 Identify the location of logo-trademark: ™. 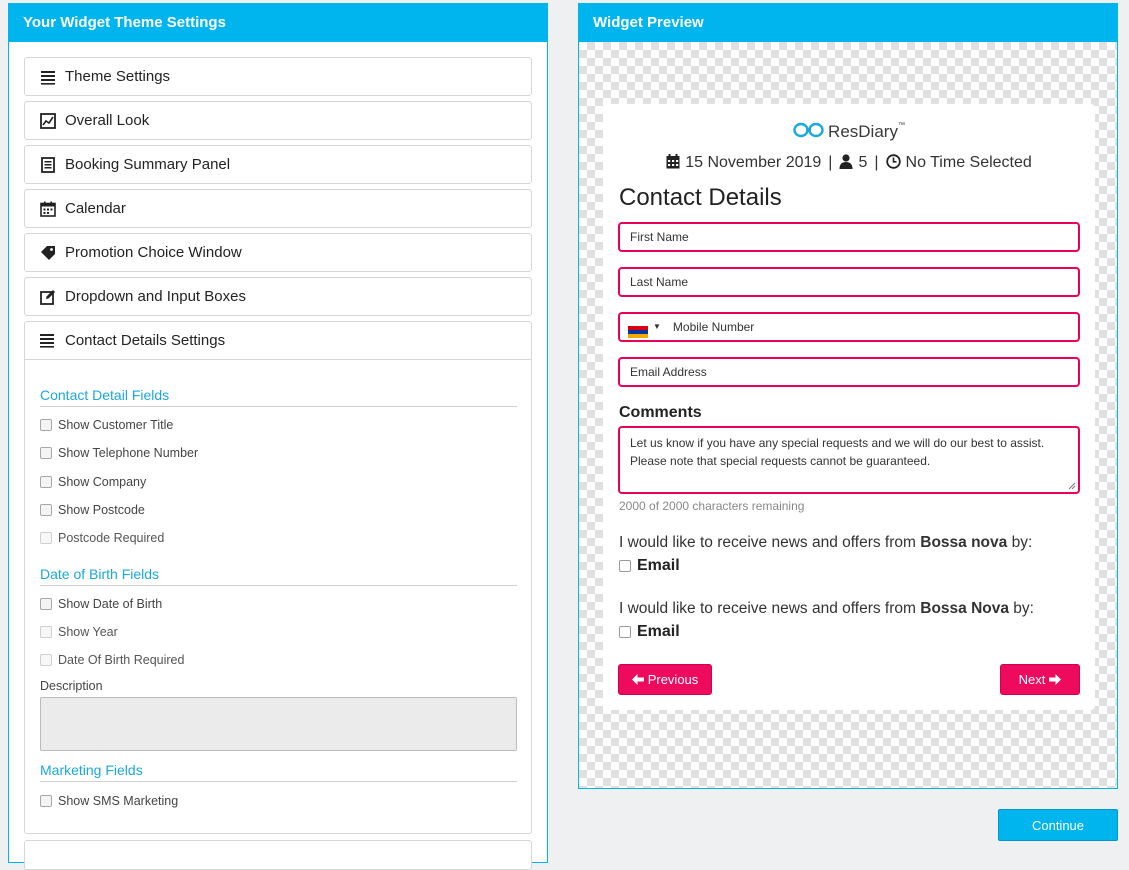
(901, 125).